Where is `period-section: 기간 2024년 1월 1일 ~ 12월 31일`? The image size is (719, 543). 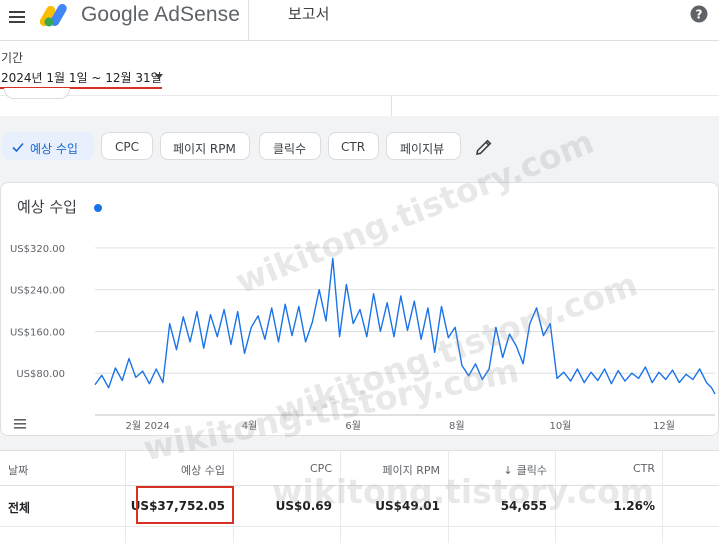 period-section: 기간 2024년 1월 1일 ~ 12월 31일 is located at coordinates (359, 68).